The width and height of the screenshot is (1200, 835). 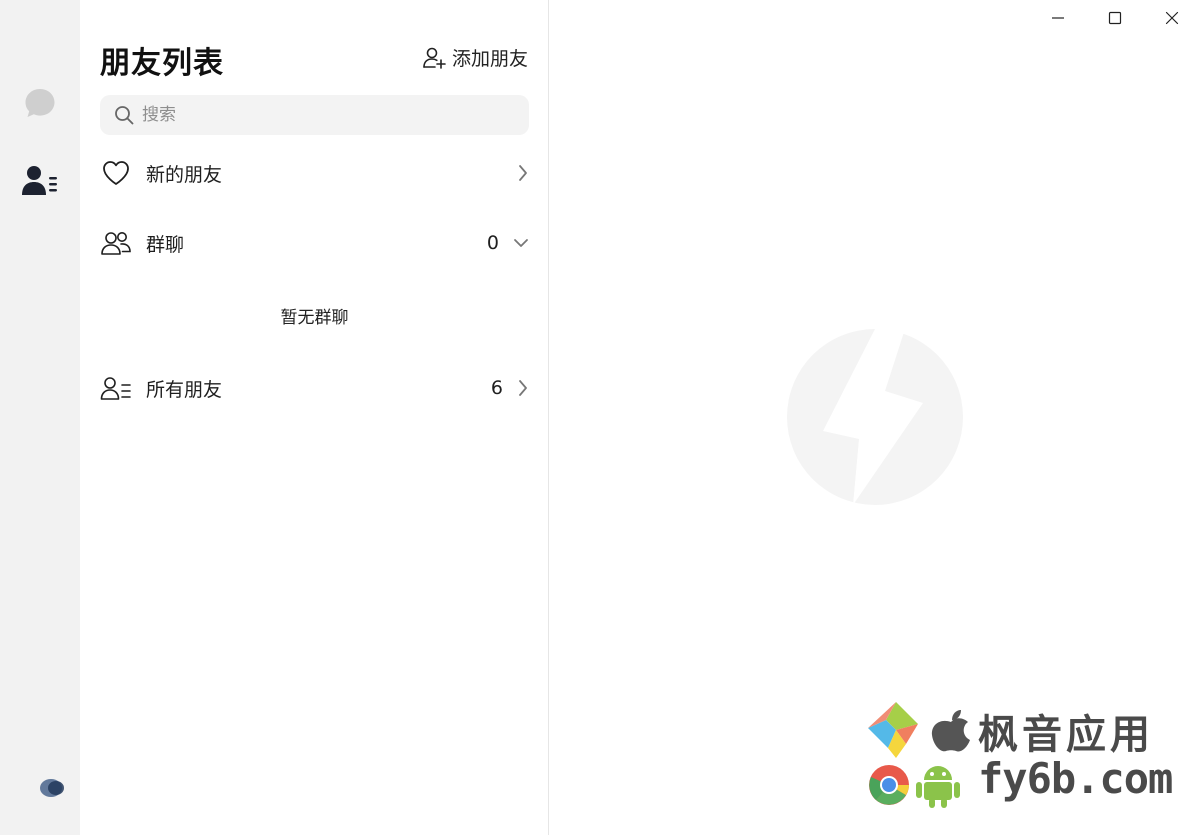 What do you see at coordinates (314, 388) in the screenshot?
I see `list-item-all-friends: 所有朋友 6` at bounding box center [314, 388].